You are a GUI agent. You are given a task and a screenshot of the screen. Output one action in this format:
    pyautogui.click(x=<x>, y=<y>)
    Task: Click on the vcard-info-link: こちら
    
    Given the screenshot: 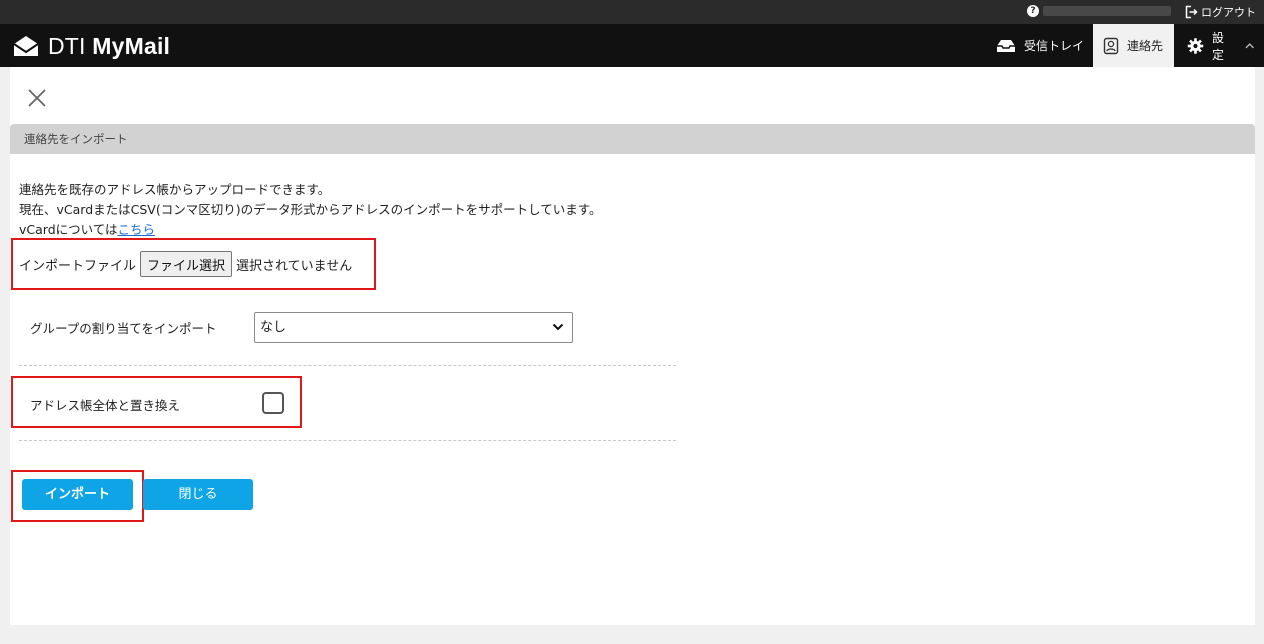 What is the action you would take?
    pyautogui.click(x=137, y=229)
    